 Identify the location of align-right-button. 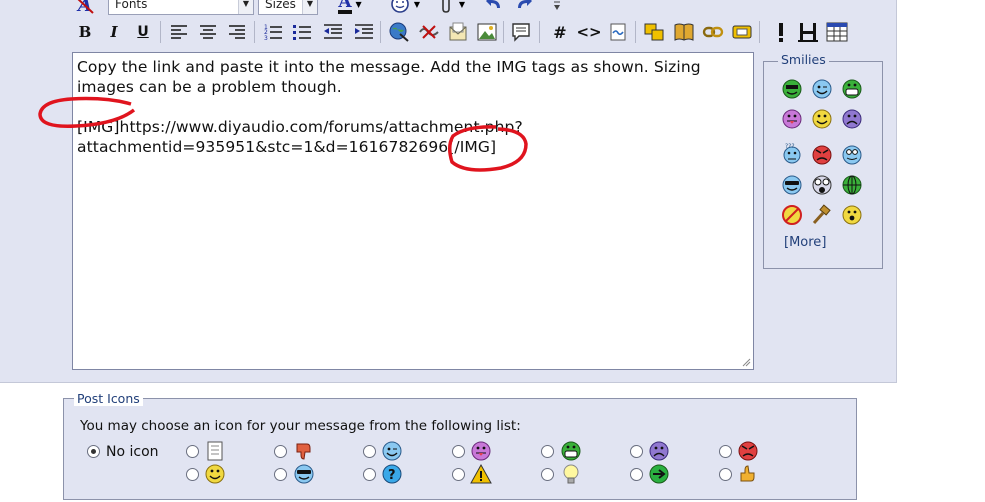
(237, 32).